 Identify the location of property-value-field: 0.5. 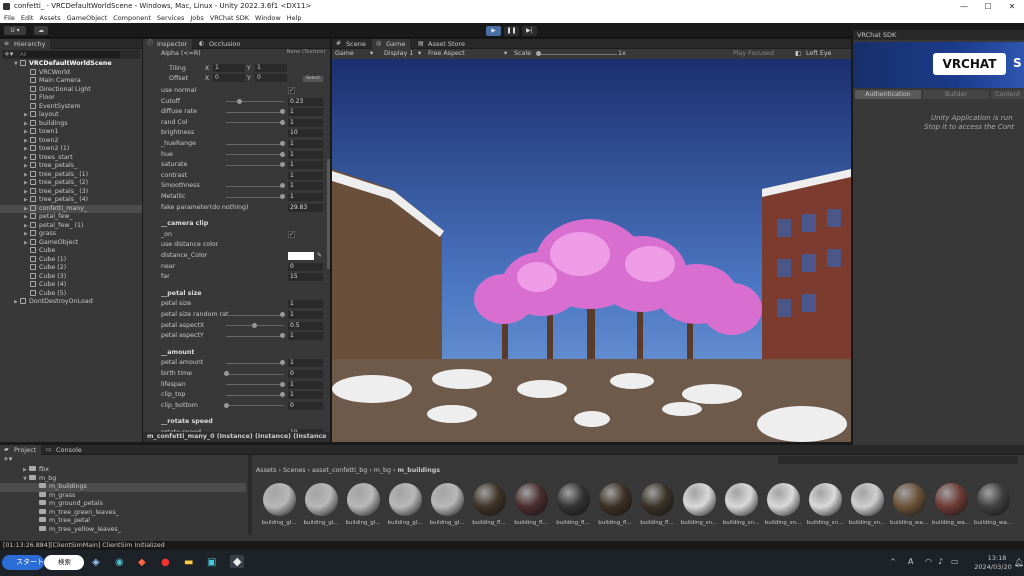
(305, 325).